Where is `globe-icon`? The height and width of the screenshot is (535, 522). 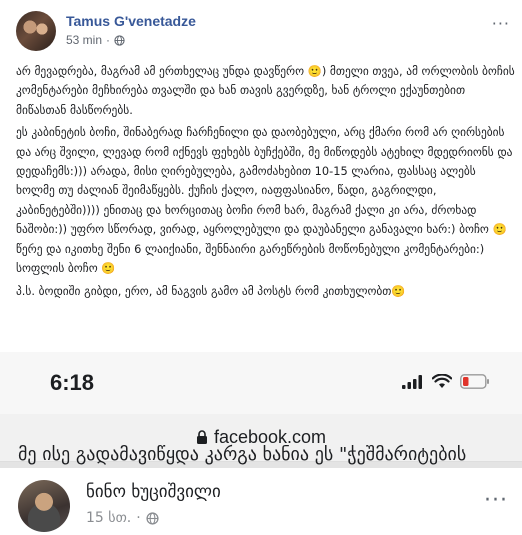
globe-icon is located at coordinates (119, 40).